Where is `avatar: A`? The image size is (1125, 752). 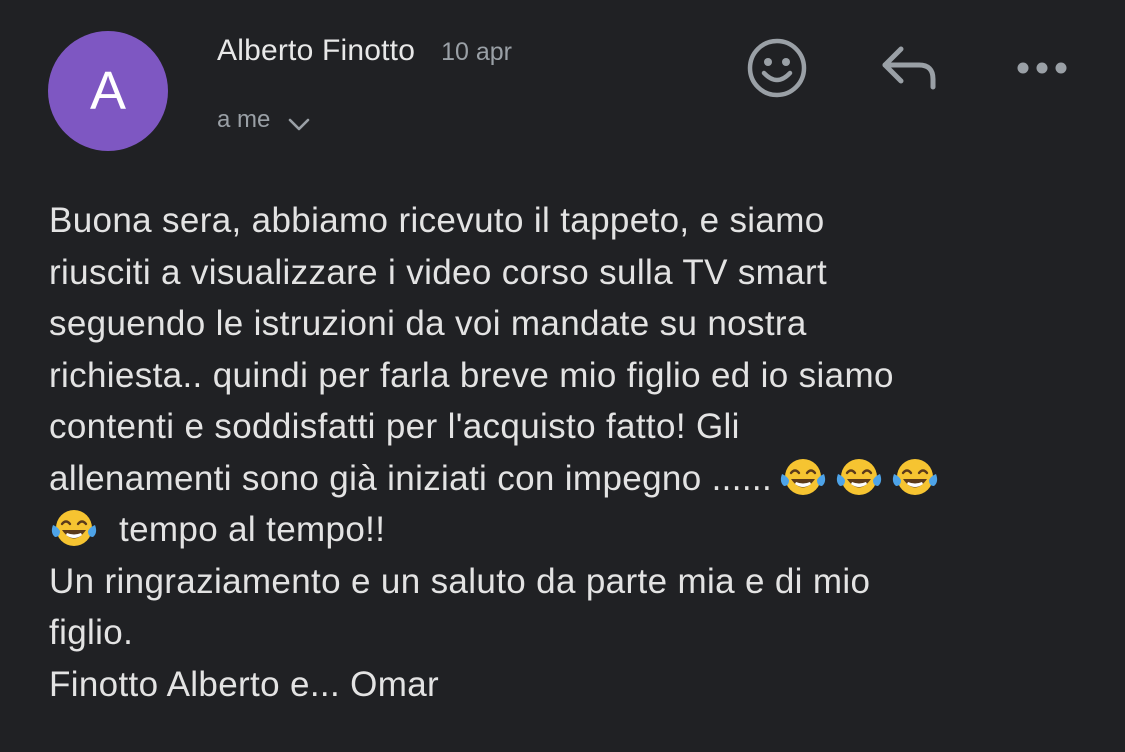 avatar: A is located at coordinates (108, 91).